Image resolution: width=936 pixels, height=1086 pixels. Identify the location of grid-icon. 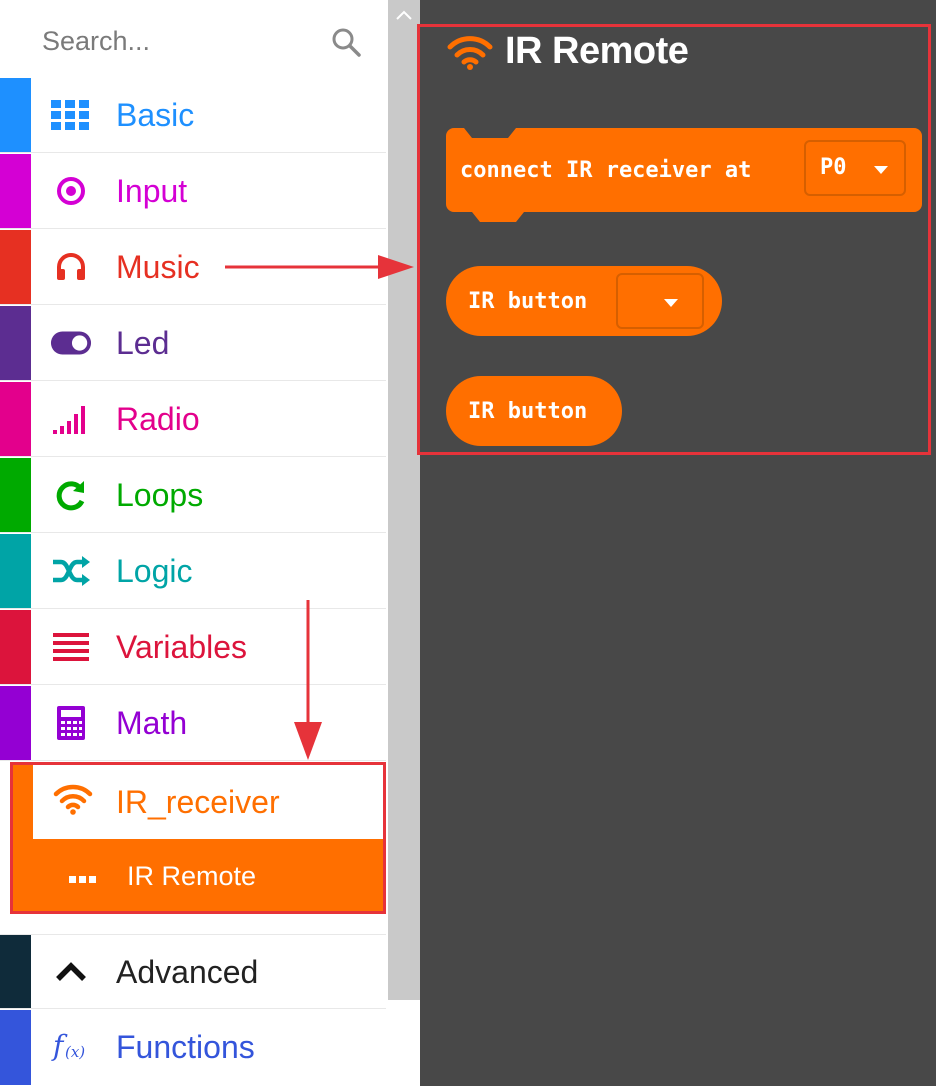
(71, 115).